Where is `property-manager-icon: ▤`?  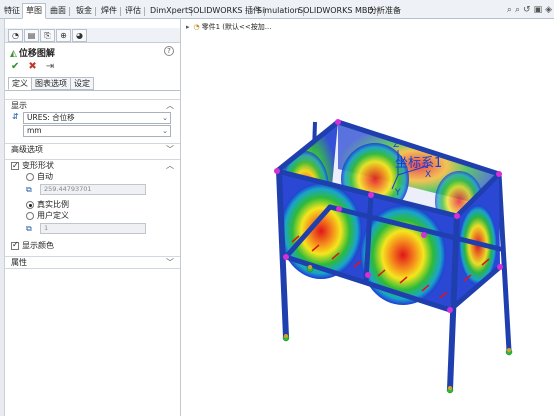 property-manager-icon: ▤ is located at coordinates (31, 35).